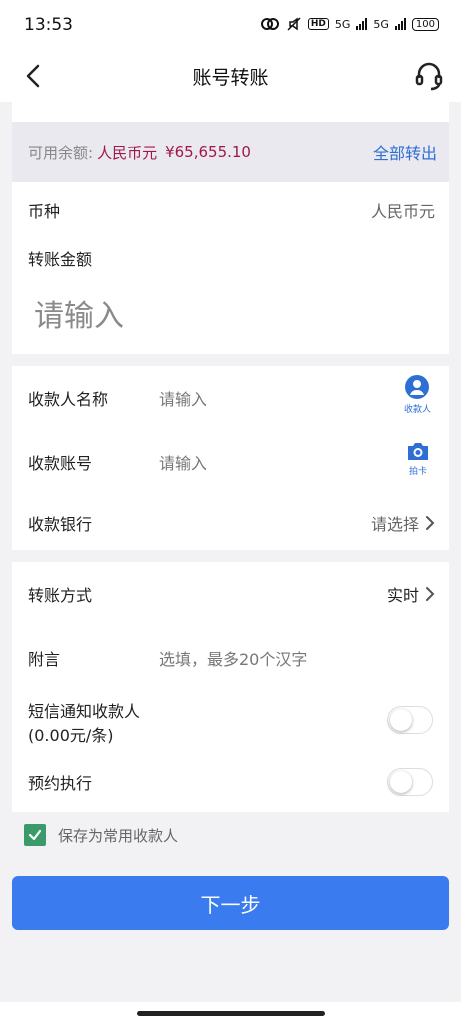 Image resolution: width=461 pixels, height=1024 pixels. Describe the element at coordinates (230, 258) in the screenshot. I see `amount-label-row: 转账金额` at that location.